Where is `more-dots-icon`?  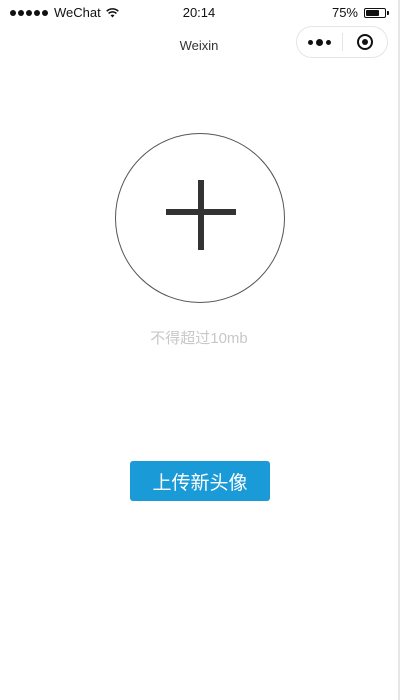 more-dots-icon is located at coordinates (319, 42).